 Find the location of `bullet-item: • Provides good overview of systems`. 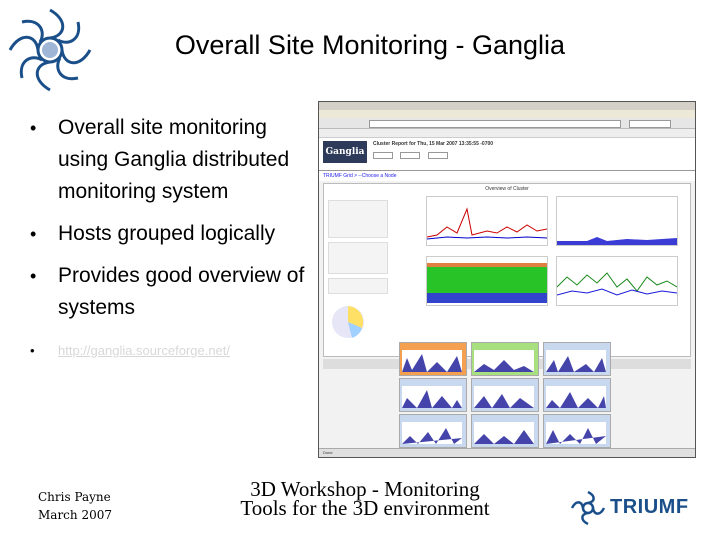

bullet-item: • Provides good overview of systems is located at coordinates (173, 292).